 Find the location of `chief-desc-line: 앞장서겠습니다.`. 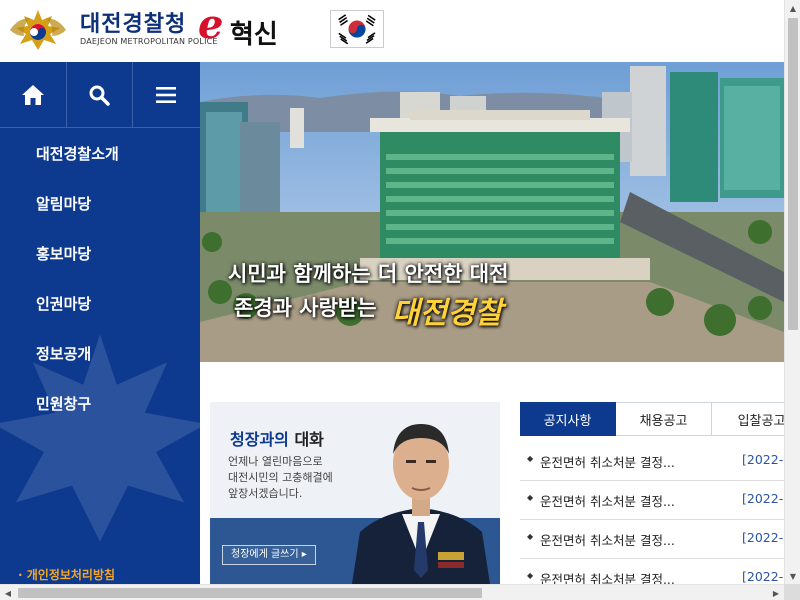

chief-desc-line: 앞장서겠습니다. is located at coordinates (265, 493).